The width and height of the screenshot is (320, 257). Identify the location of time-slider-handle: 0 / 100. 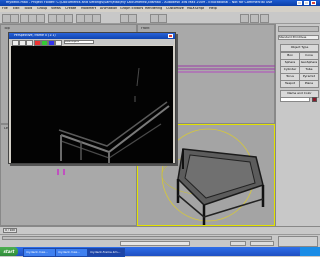
(10, 230).